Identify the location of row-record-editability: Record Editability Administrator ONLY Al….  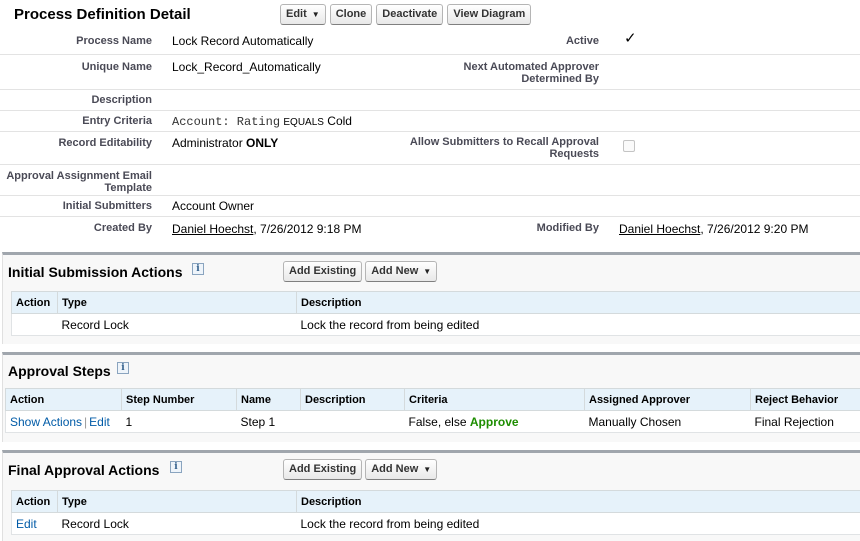
(430, 148).